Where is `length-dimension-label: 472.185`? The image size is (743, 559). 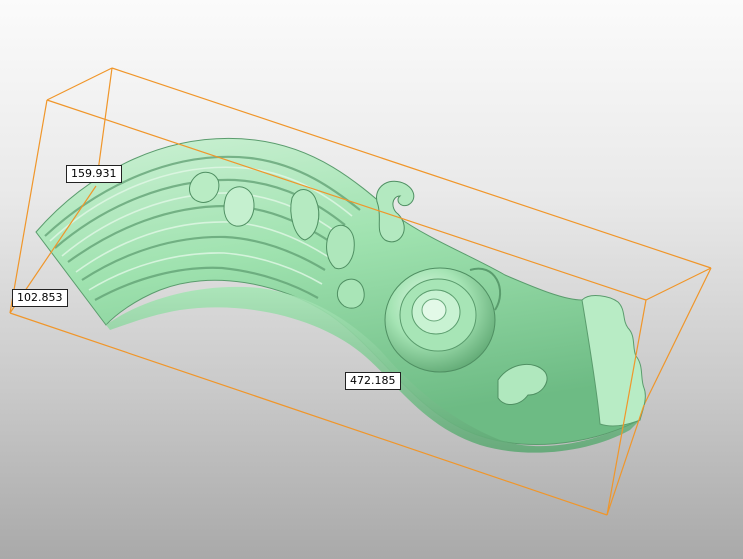
length-dimension-label: 472.185 is located at coordinates (373, 381).